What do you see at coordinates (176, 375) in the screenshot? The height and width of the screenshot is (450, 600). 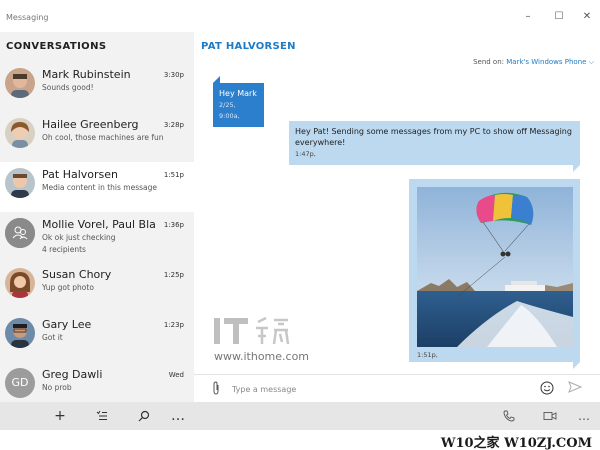 I see `conversation-time: Wed` at bounding box center [176, 375].